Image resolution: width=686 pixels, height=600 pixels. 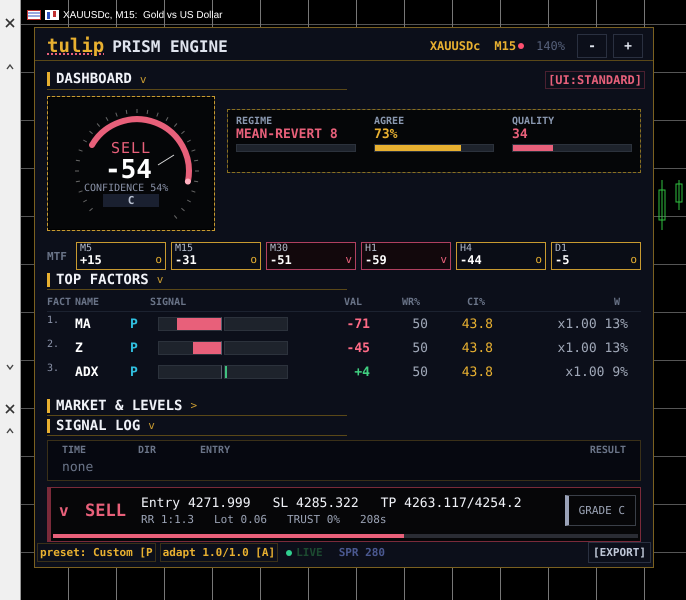 I want to click on expand-toggle: >, so click(x=194, y=405).